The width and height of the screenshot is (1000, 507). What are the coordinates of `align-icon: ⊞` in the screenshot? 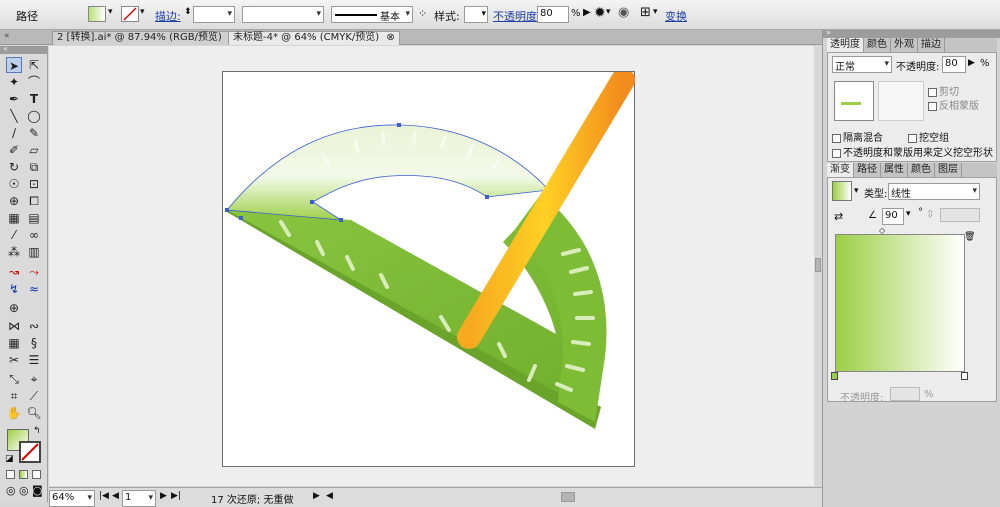 It's located at (645, 12).